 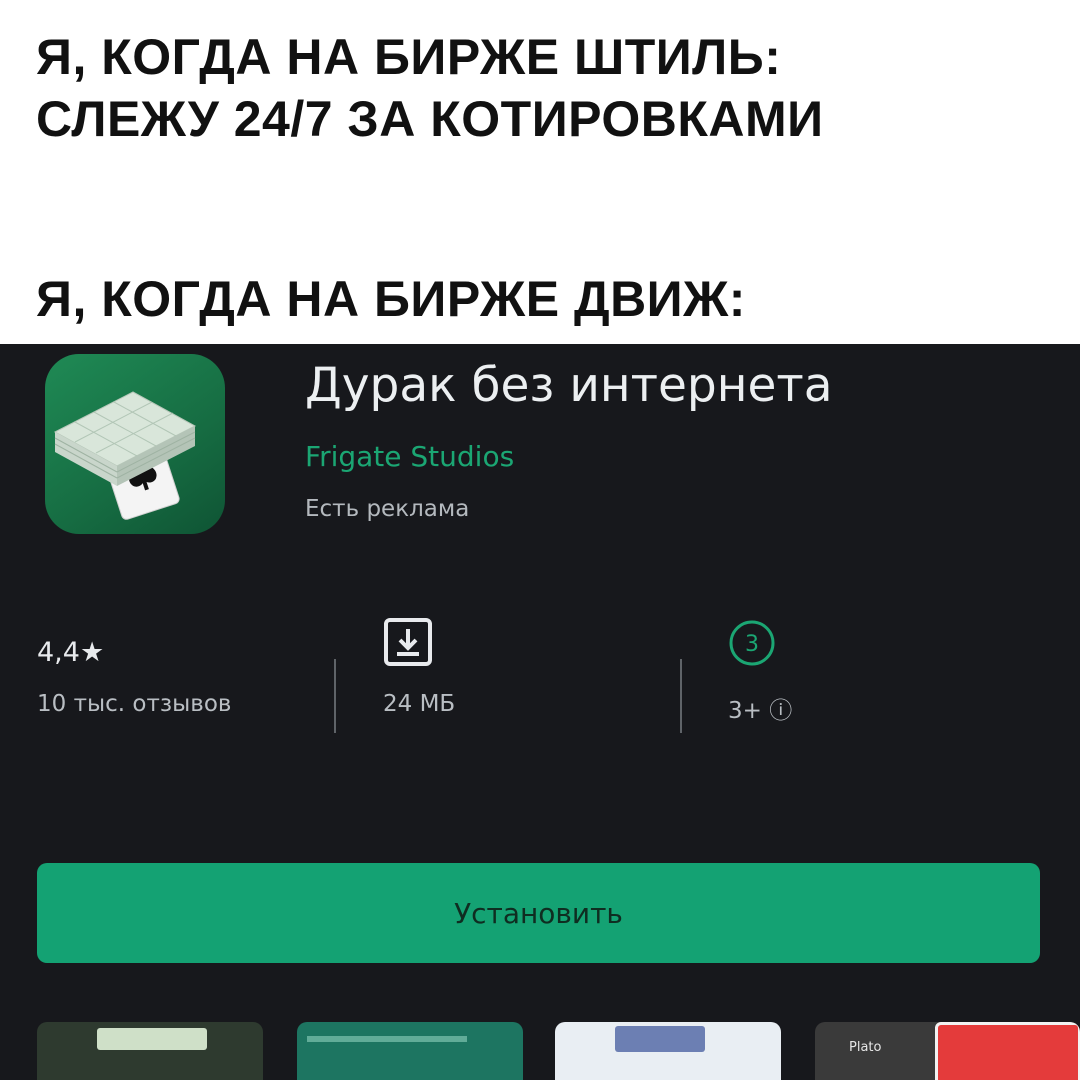 I want to click on red-card, so click(x=1007, y=1051).